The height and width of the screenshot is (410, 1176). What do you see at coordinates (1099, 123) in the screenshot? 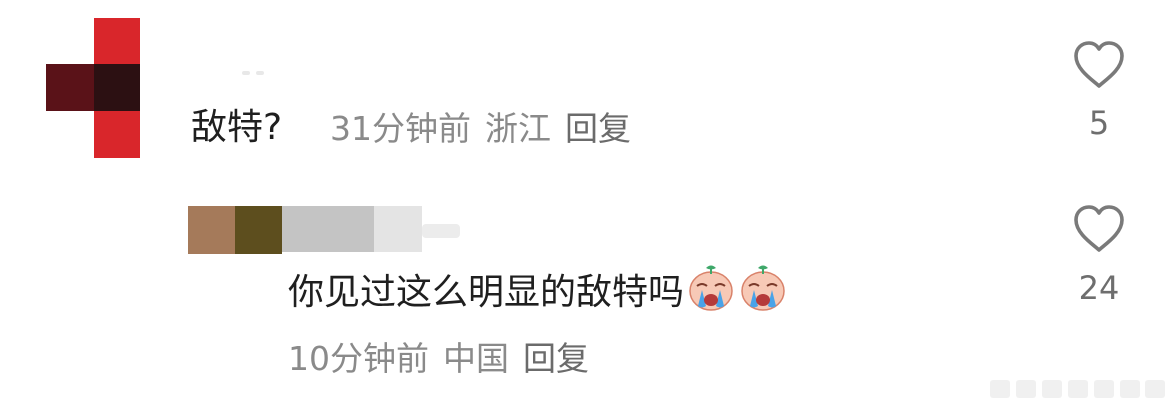
I see `like-count: 5` at bounding box center [1099, 123].